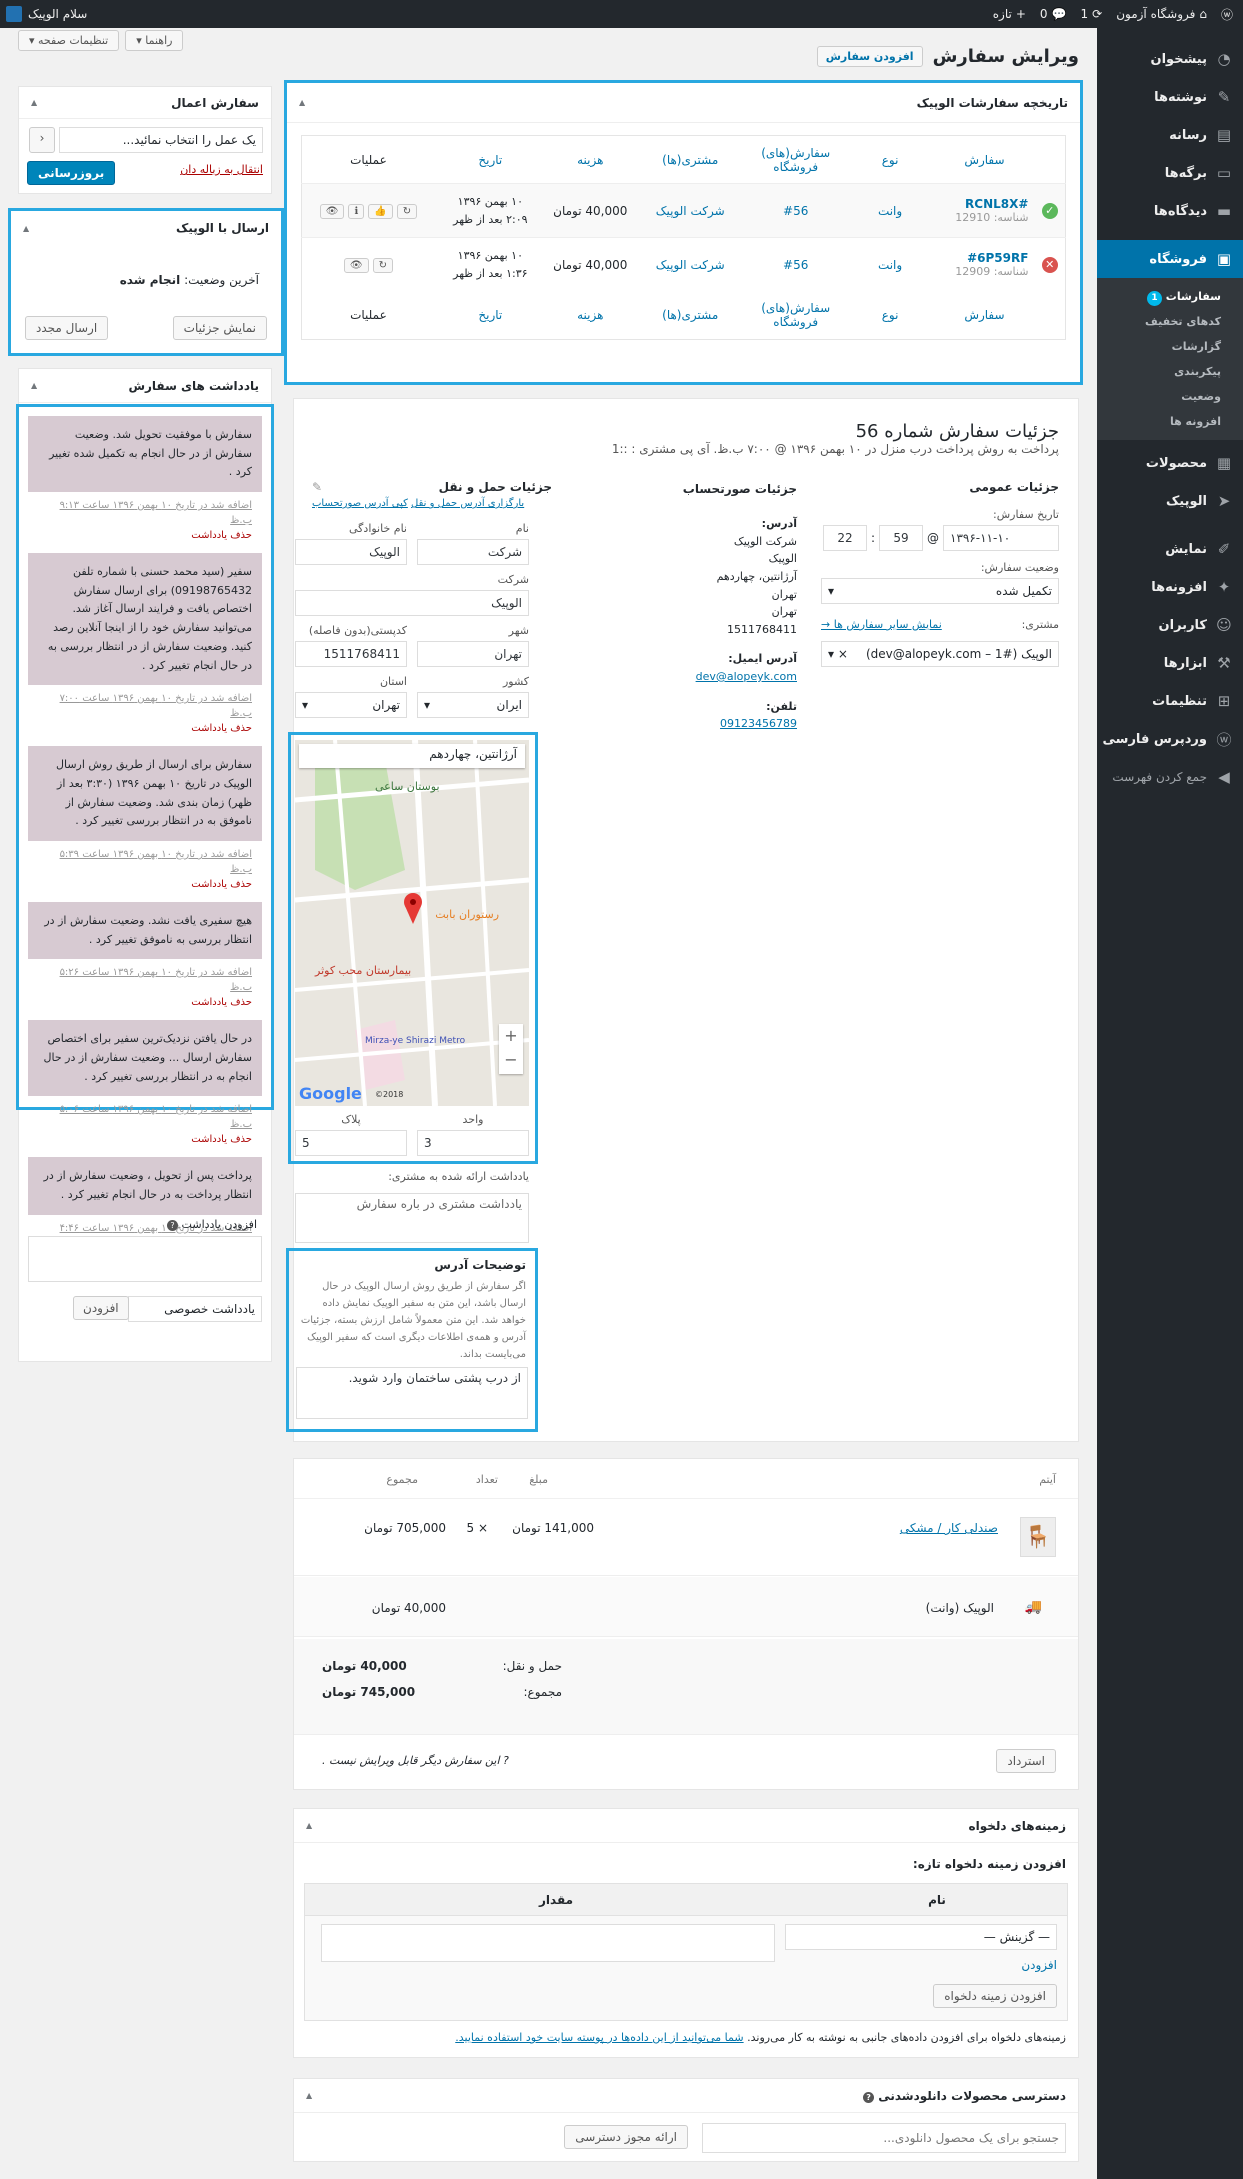 The width and height of the screenshot is (1243, 2179). I want to click on resend-button: ارسال مجدد, so click(67, 328).